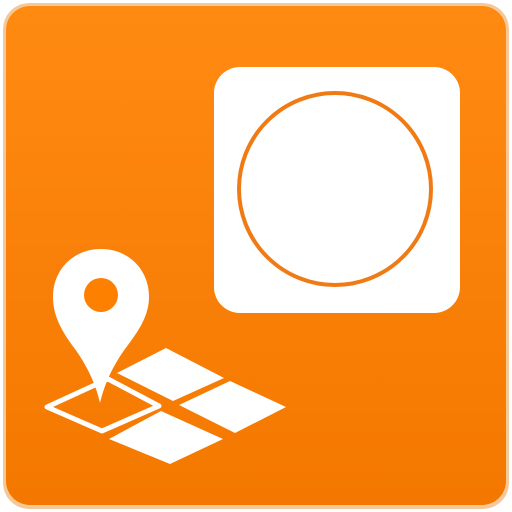 The height and width of the screenshot is (512, 512). What do you see at coordinates (101, 295) in the screenshot?
I see `map-pin-hole` at bounding box center [101, 295].